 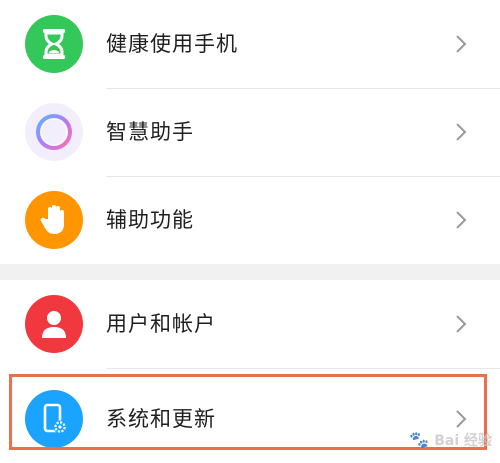 What do you see at coordinates (150, 220) in the screenshot?
I see `settings-item-label: 辅助功能` at bounding box center [150, 220].